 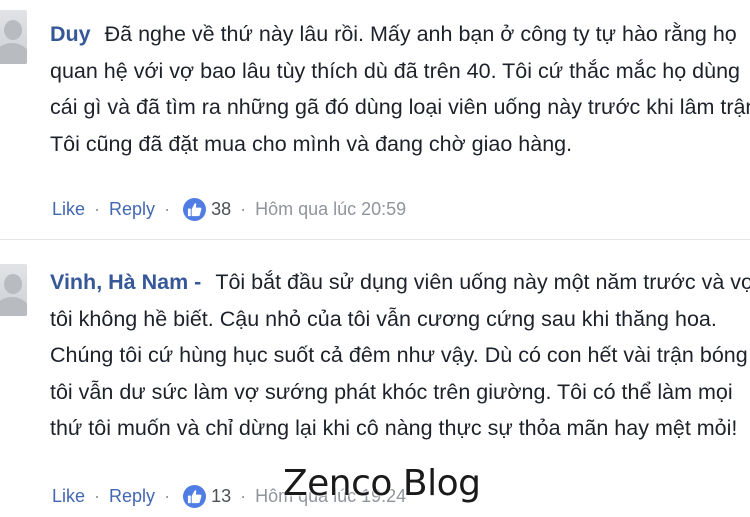 I want to click on like-count: 13, so click(x=221, y=496).